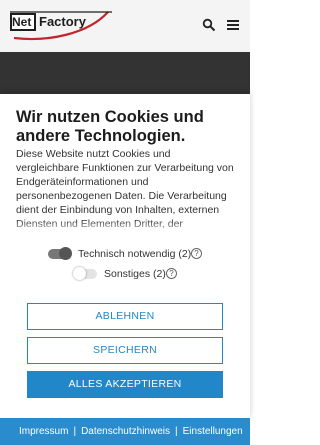  Describe the element at coordinates (125, 384) in the screenshot. I see `accept-all-button: ALLES AKZEPTIEREN` at that location.